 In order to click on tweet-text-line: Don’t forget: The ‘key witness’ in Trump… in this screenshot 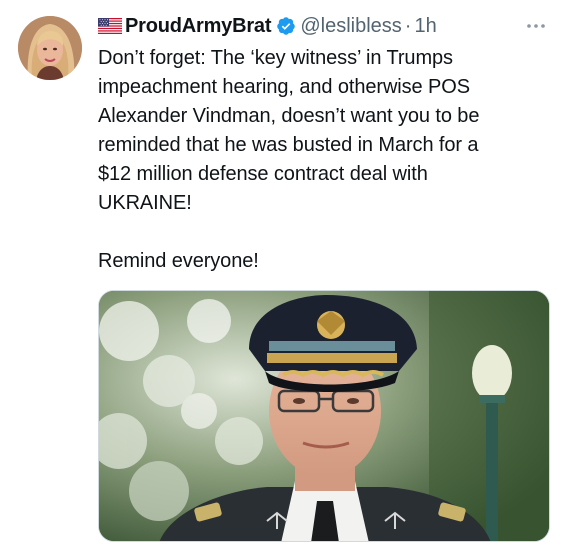, I will do `click(275, 58)`.